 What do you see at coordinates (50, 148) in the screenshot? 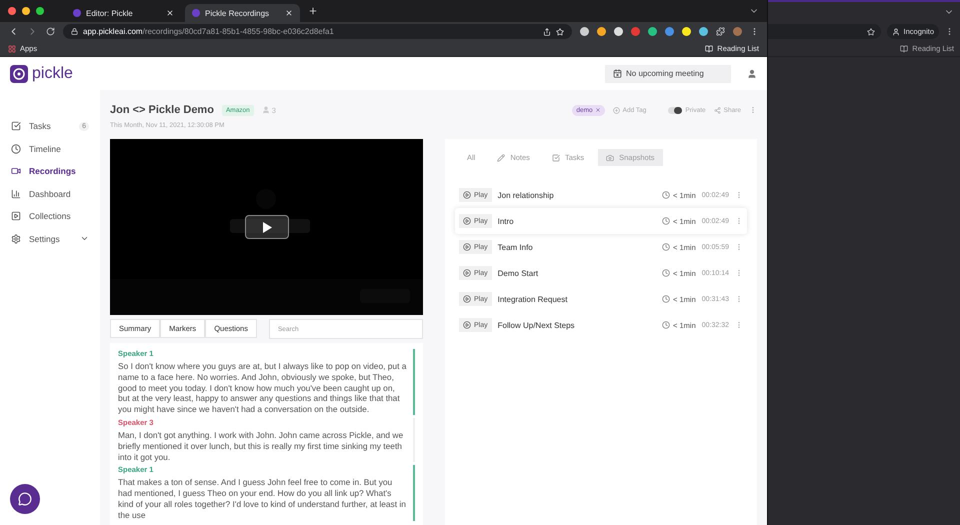
I see `nav-item: Timeline` at bounding box center [50, 148].